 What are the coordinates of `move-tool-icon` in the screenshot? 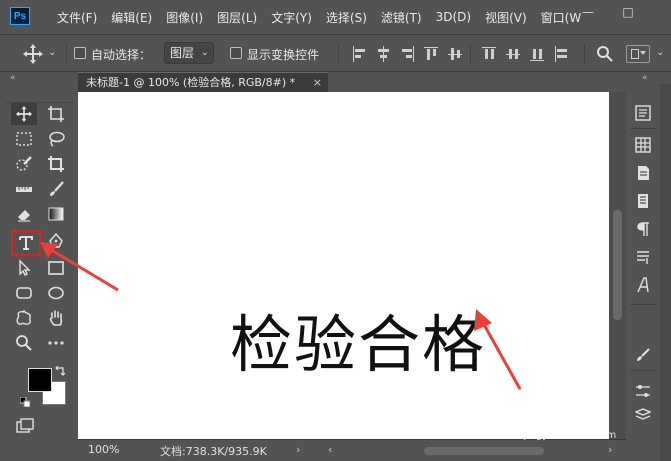 It's located at (33, 54).